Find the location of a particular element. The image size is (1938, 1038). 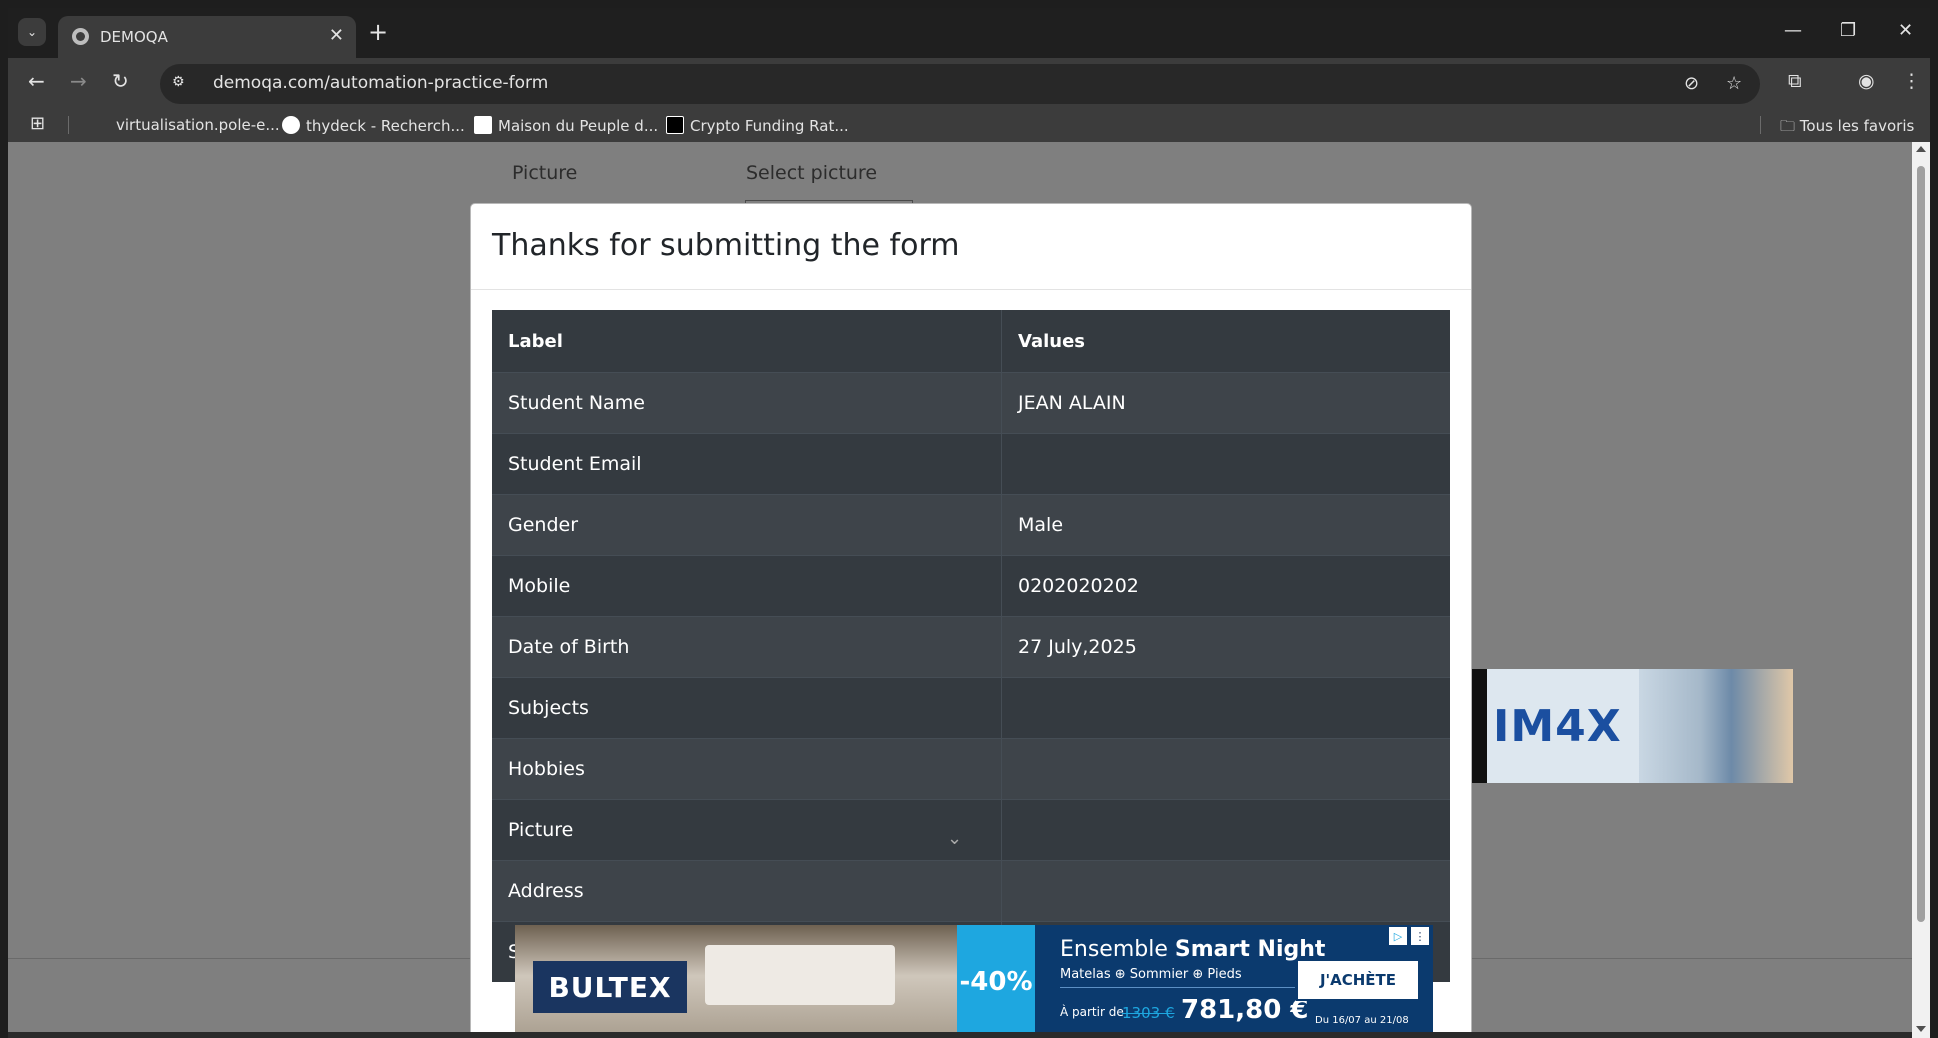

mattress-image is located at coordinates (800, 975).